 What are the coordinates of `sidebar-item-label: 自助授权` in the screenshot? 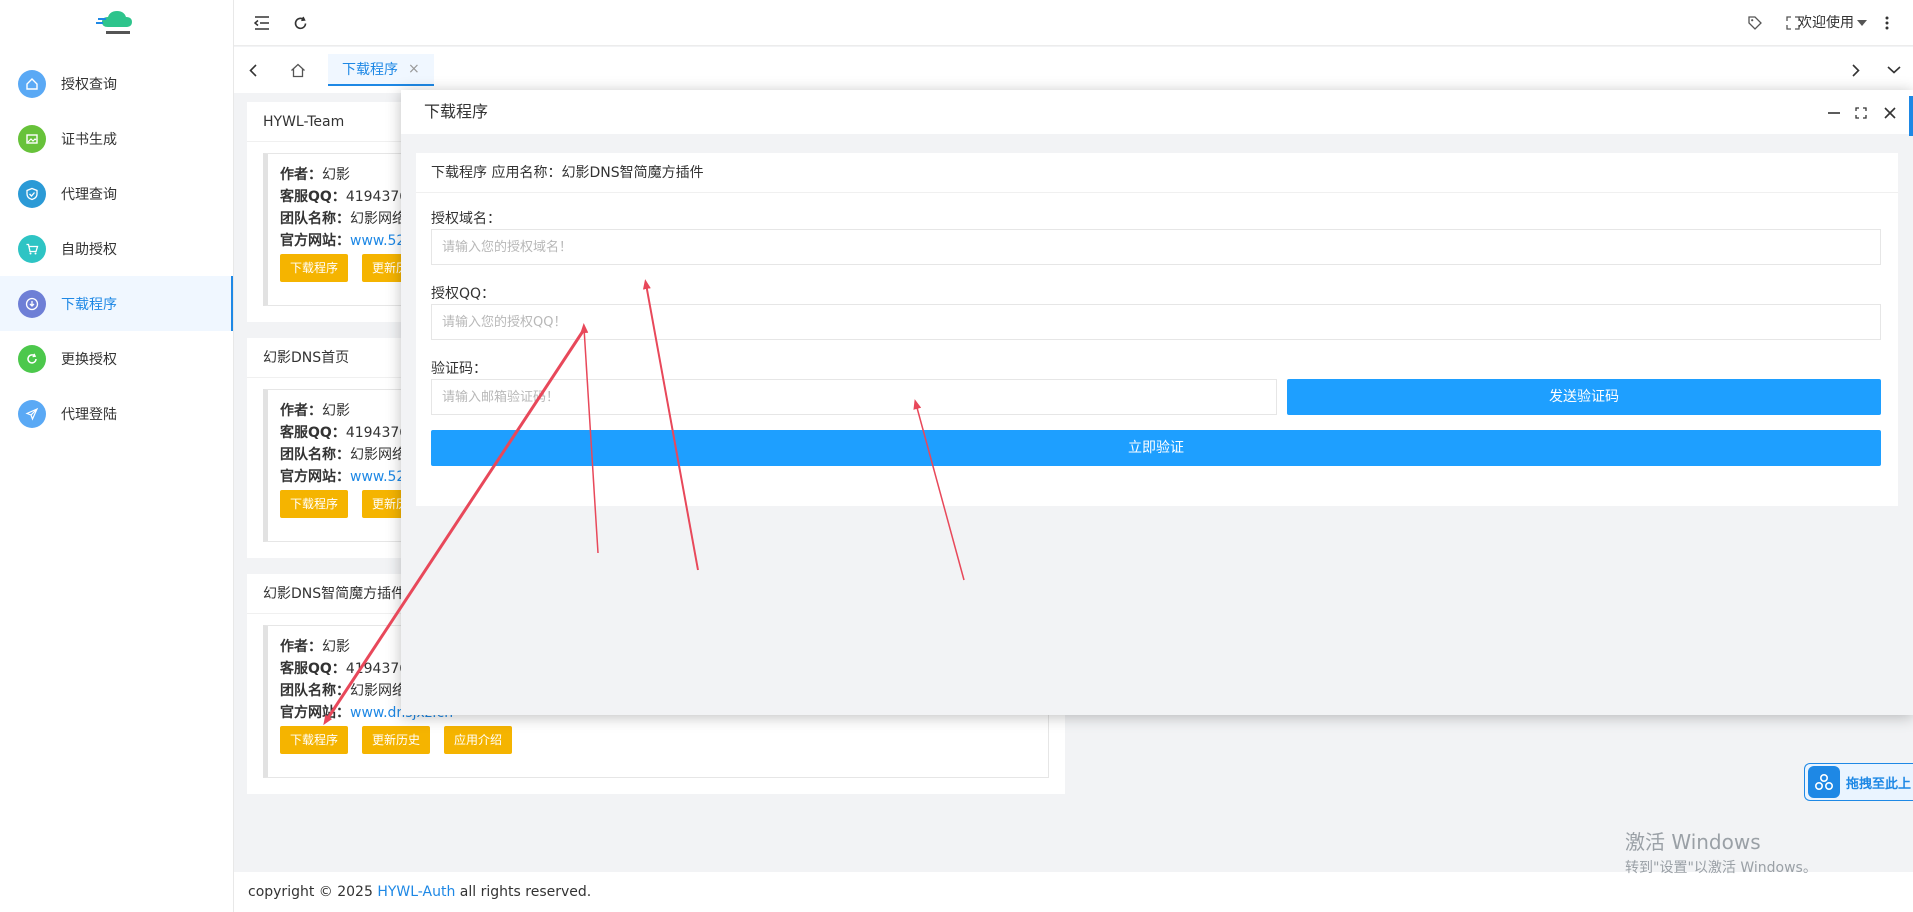 It's located at (89, 249).